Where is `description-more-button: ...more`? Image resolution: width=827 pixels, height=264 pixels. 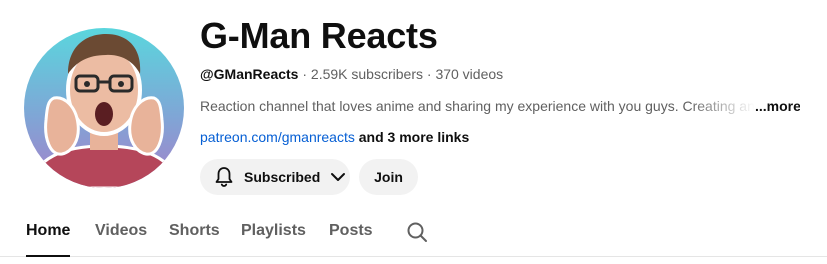 description-more-button: ...more is located at coordinates (777, 106).